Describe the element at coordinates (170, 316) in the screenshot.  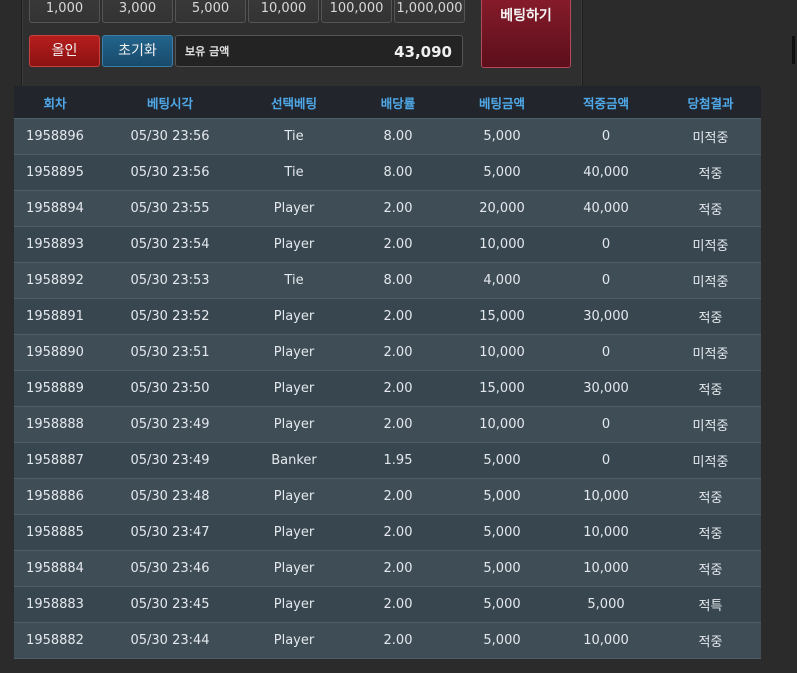
I see `cell-bet-time: 05/30 23:52` at that location.